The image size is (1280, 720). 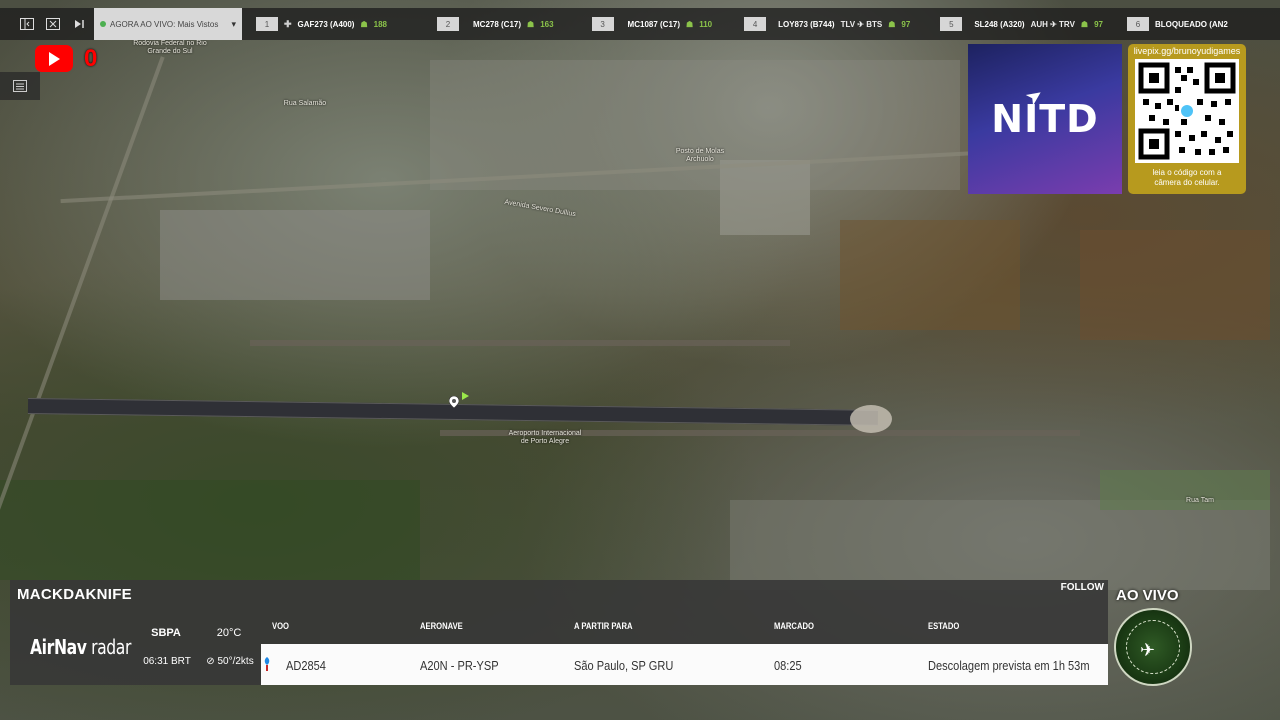 I want to click on channel-badge: ✈, so click(x=1153, y=647).